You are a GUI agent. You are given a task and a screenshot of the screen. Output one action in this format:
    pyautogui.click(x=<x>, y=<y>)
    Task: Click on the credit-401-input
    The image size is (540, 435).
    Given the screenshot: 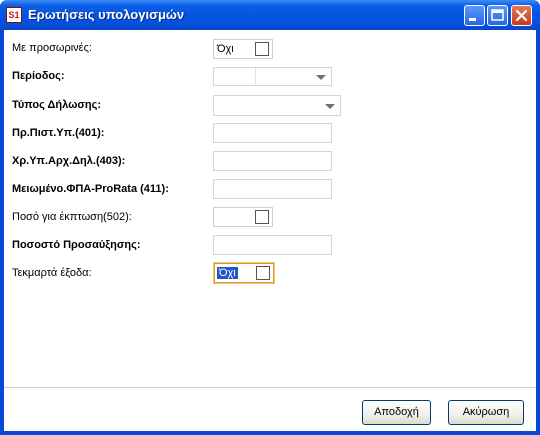 What is the action you would take?
    pyautogui.click(x=272, y=133)
    